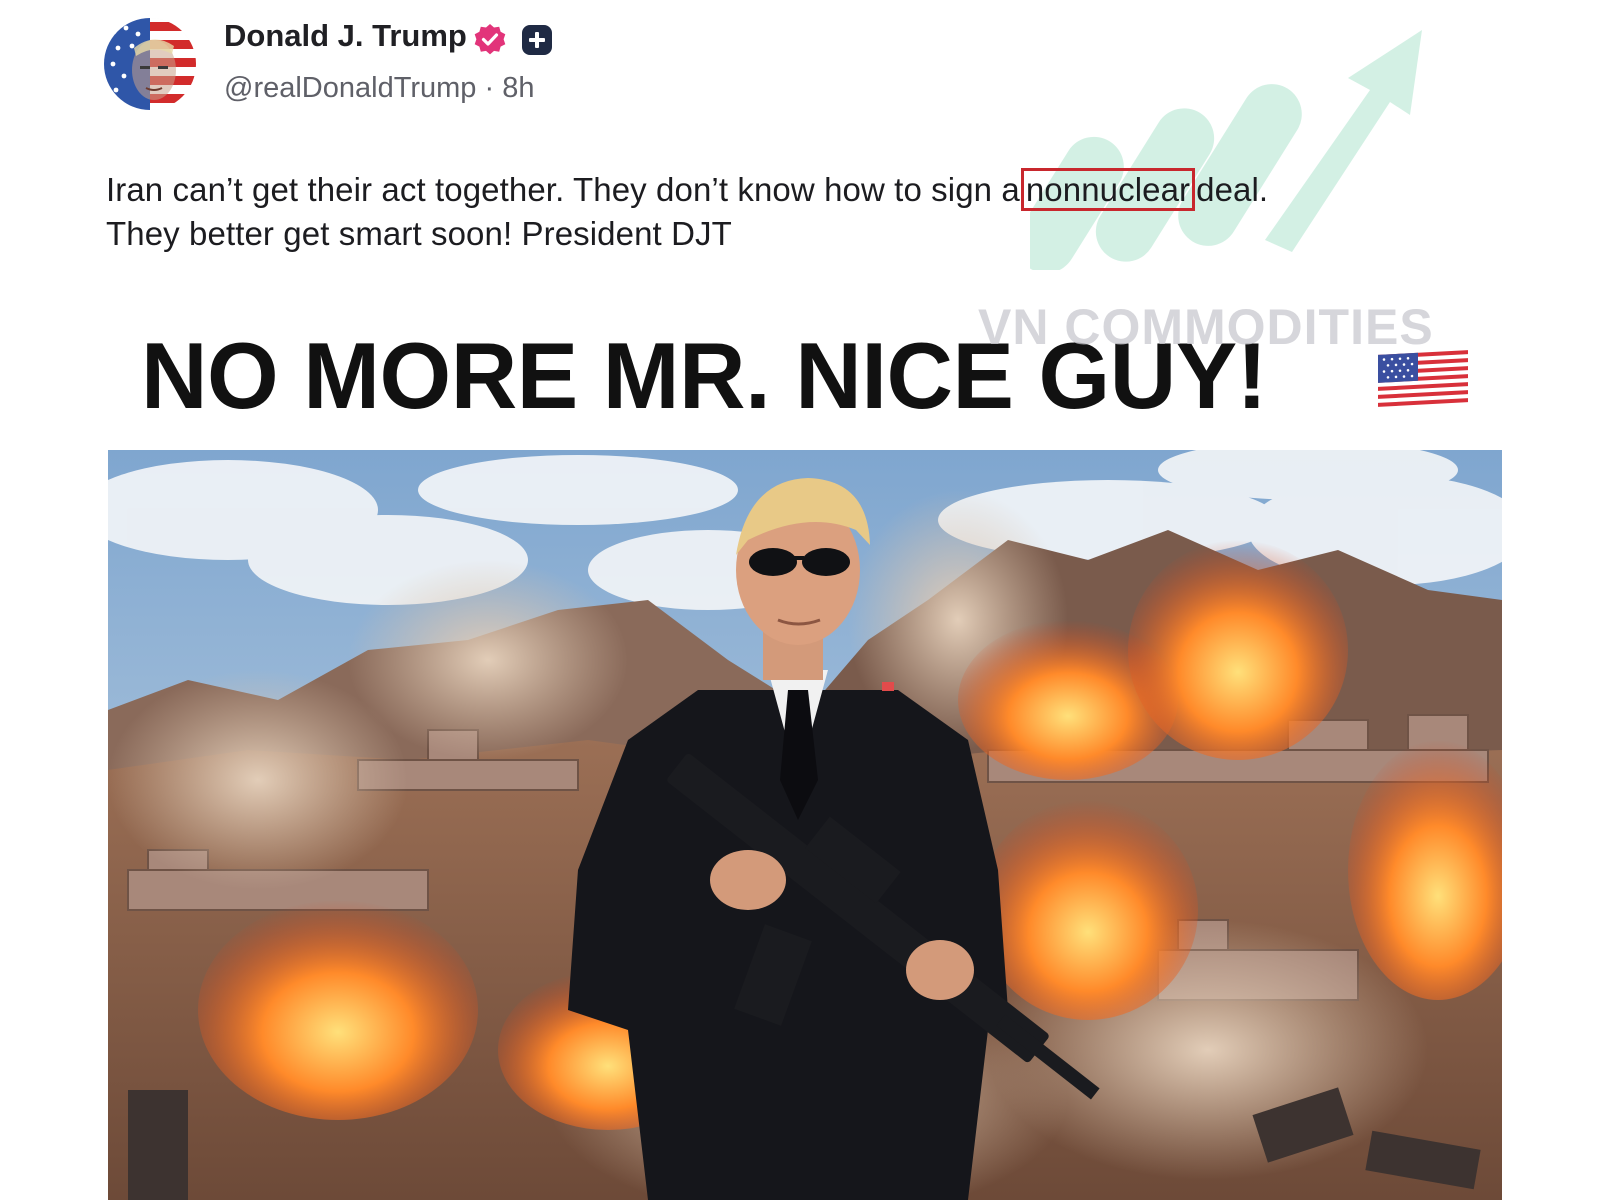  Describe the element at coordinates (1423, 378) in the screenshot. I see `us-flag-icon` at that location.